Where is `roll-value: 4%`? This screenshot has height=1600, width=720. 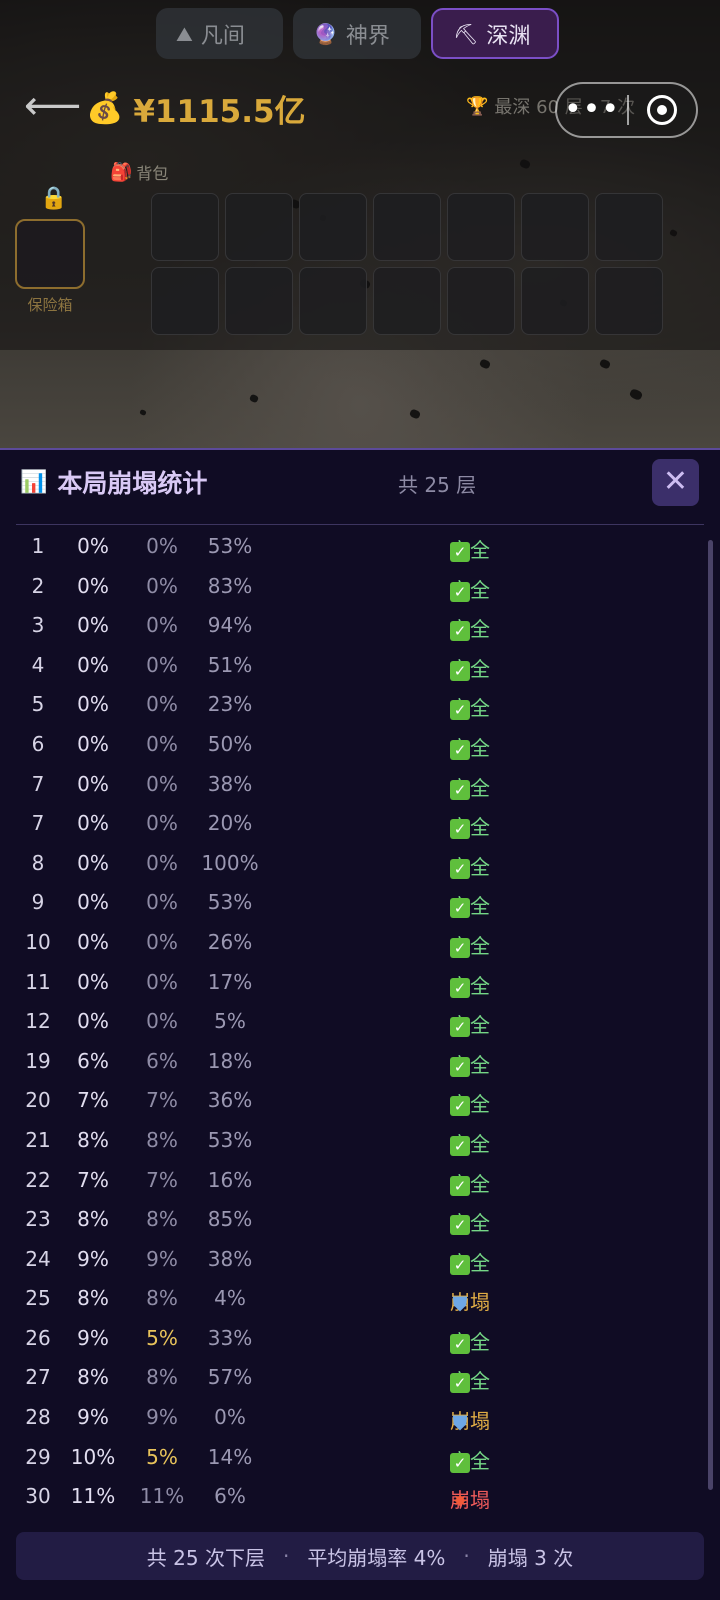 roll-value: 4% is located at coordinates (230, 1298).